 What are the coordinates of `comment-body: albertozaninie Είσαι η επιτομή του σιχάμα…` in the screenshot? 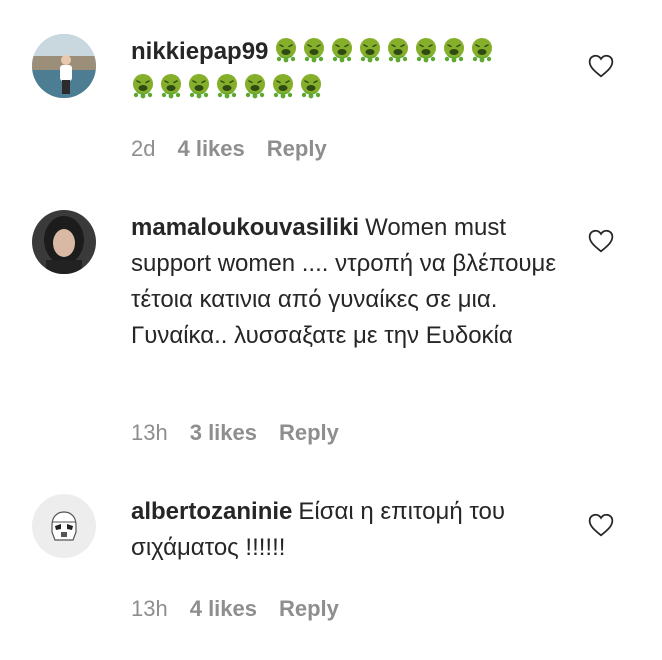 It's located at (346, 530).